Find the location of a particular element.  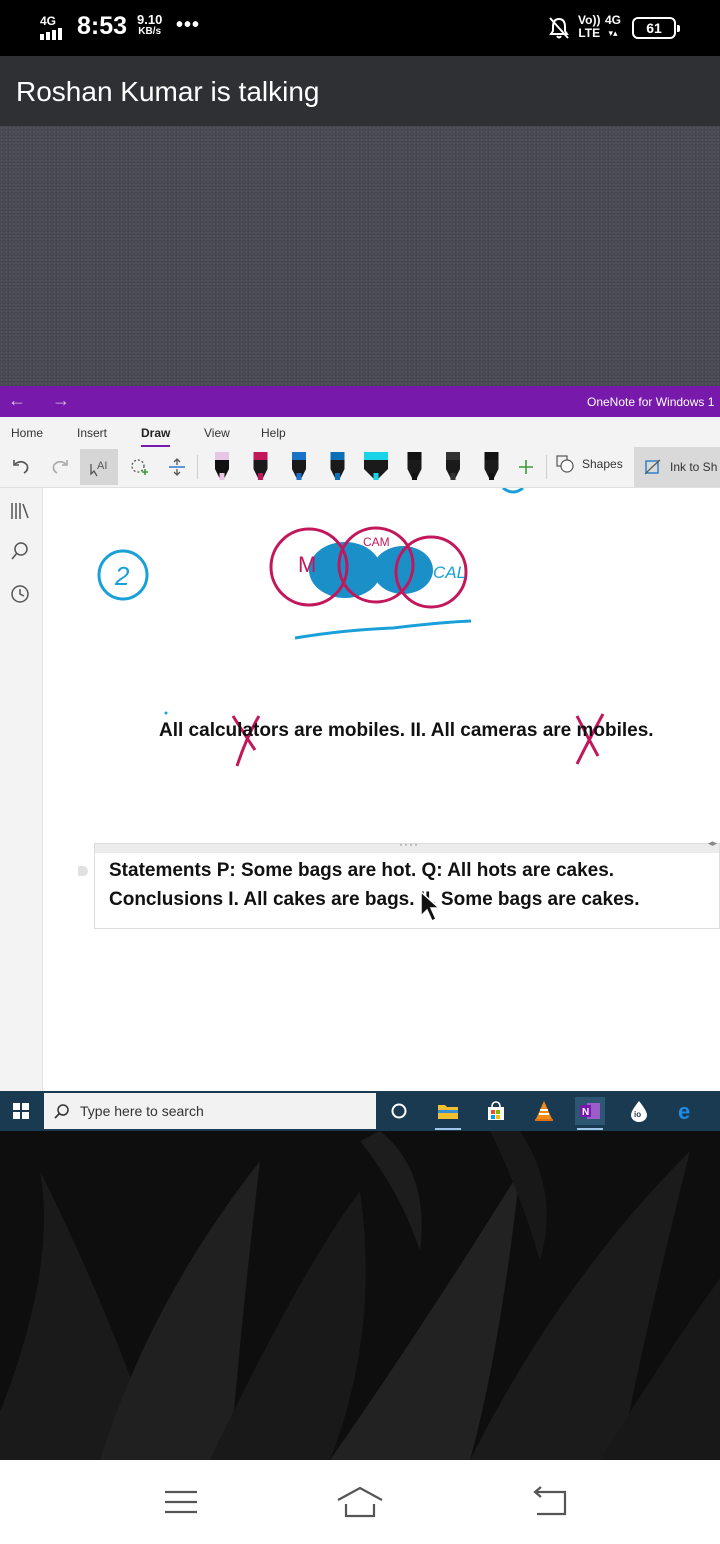

type-select-tool: AI is located at coordinates (99, 467).